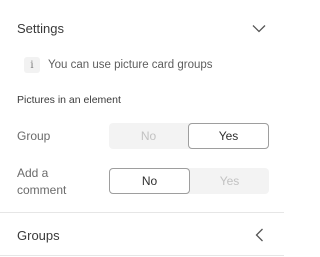 The height and width of the screenshot is (257, 320). What do you see at coordinates (229, 181) in the screenshot?
I see `comment-option-yes: Yes` at bounding box center [229, 181].